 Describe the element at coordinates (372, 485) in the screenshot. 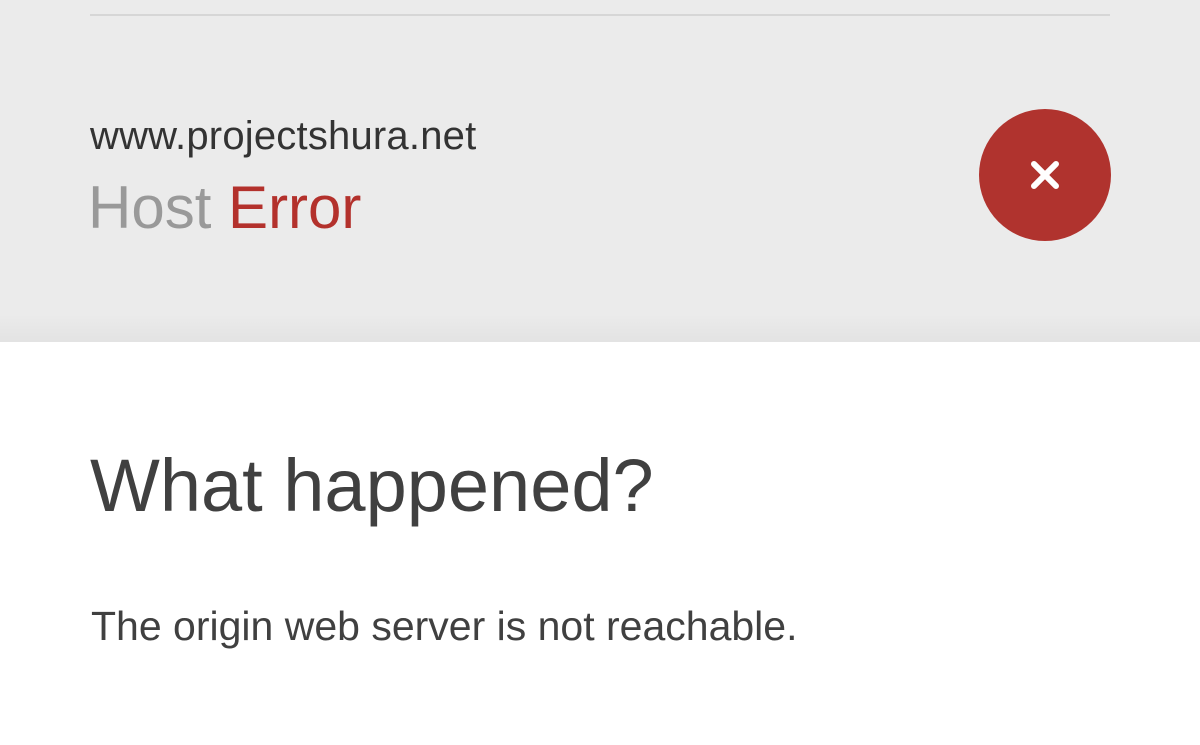

I see `what-happened-heading: What happened?` at that location.